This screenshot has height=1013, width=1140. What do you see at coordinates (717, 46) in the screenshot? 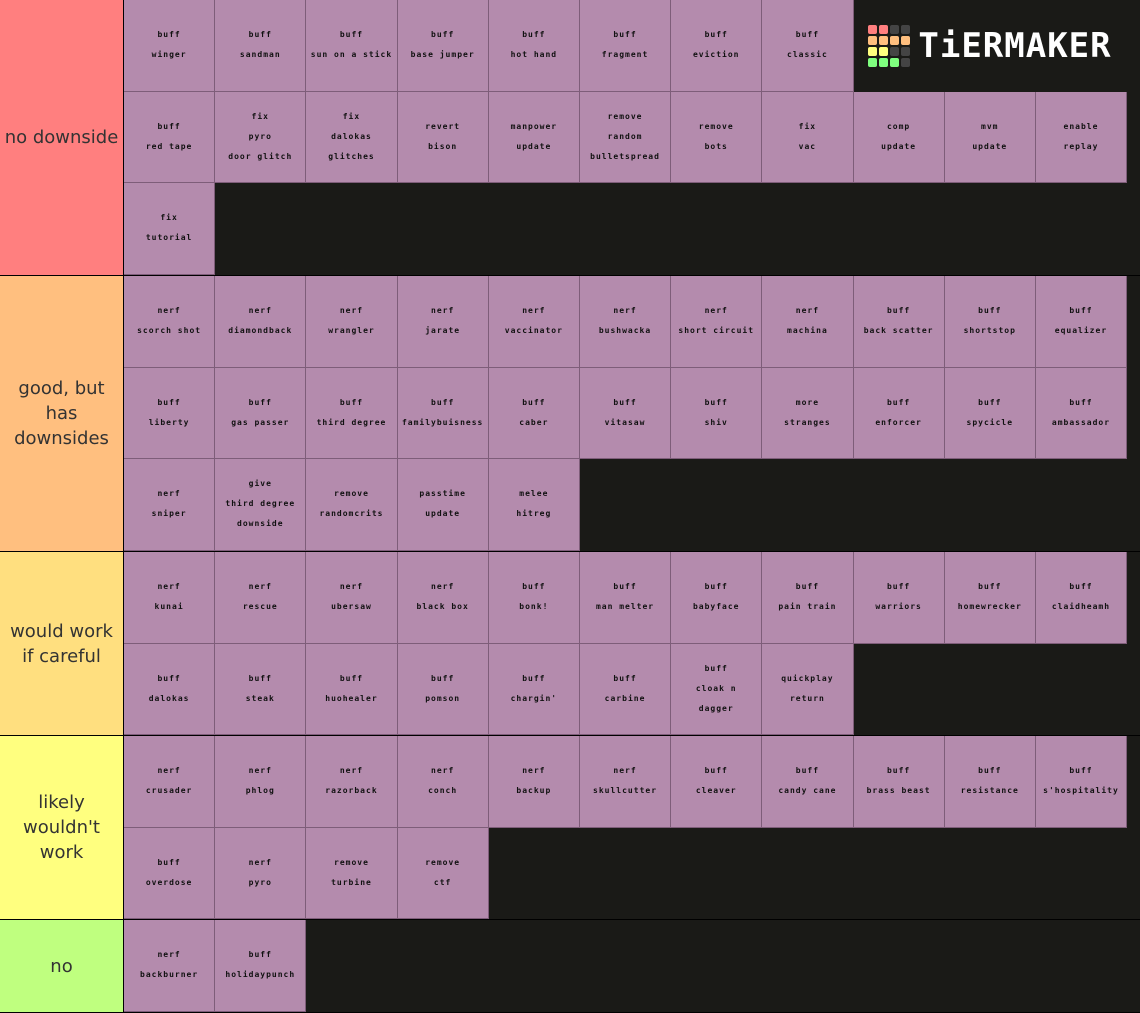
I see `tier-item: buff eviction` at bounding box center [717, 46].